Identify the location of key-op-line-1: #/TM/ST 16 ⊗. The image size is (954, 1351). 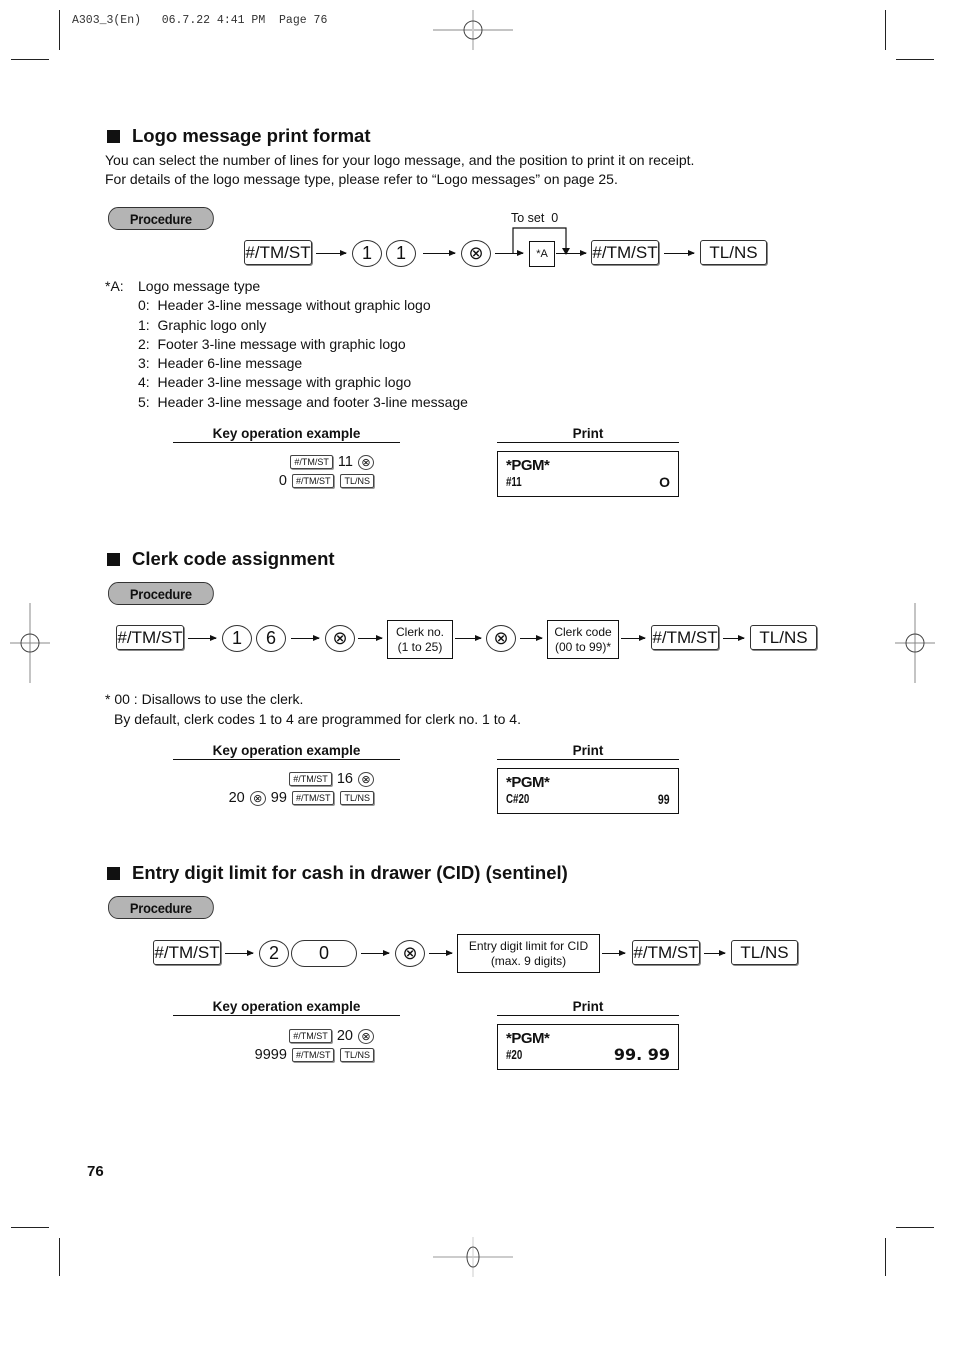
(331, 779).